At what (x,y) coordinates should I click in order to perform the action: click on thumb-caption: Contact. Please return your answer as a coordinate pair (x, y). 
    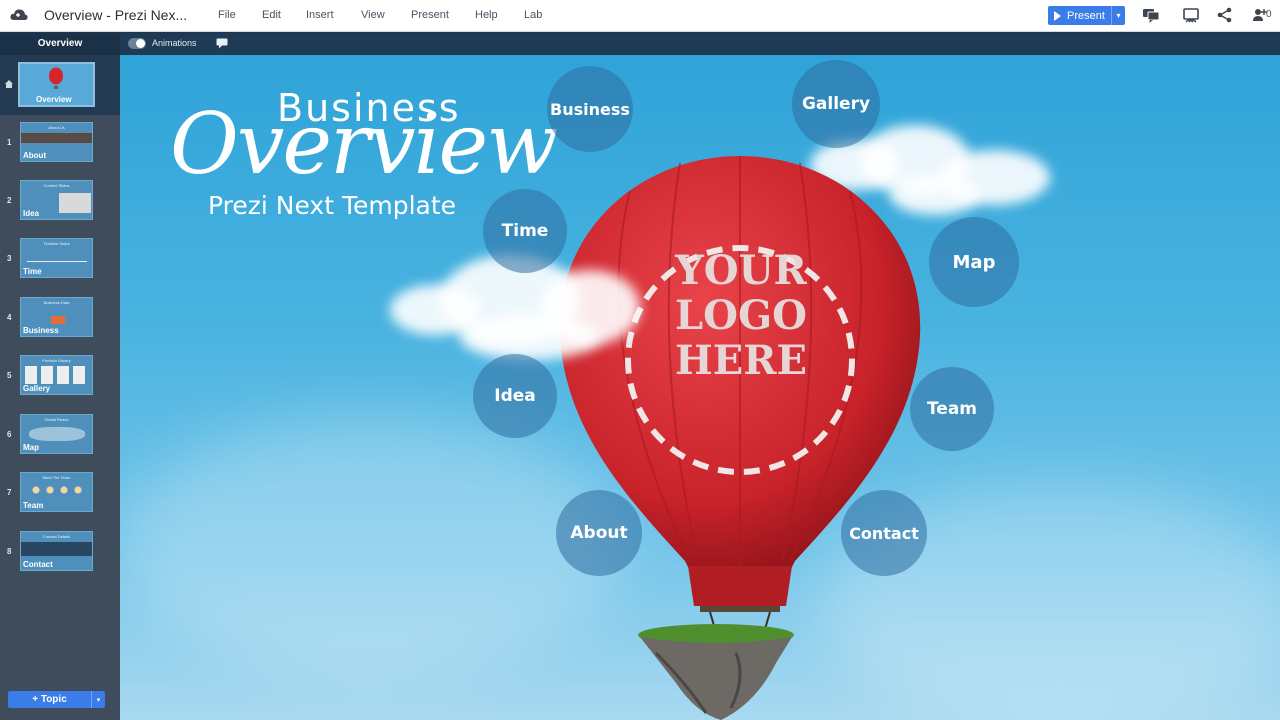
    Looking at the image, I should click on (38, 564).